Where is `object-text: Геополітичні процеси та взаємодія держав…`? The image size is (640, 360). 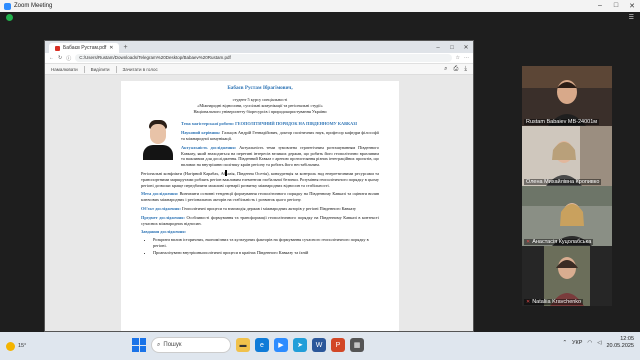 object-text: Геополітичні процеси та взаємодія держав… is located at coordinates (269, 208).